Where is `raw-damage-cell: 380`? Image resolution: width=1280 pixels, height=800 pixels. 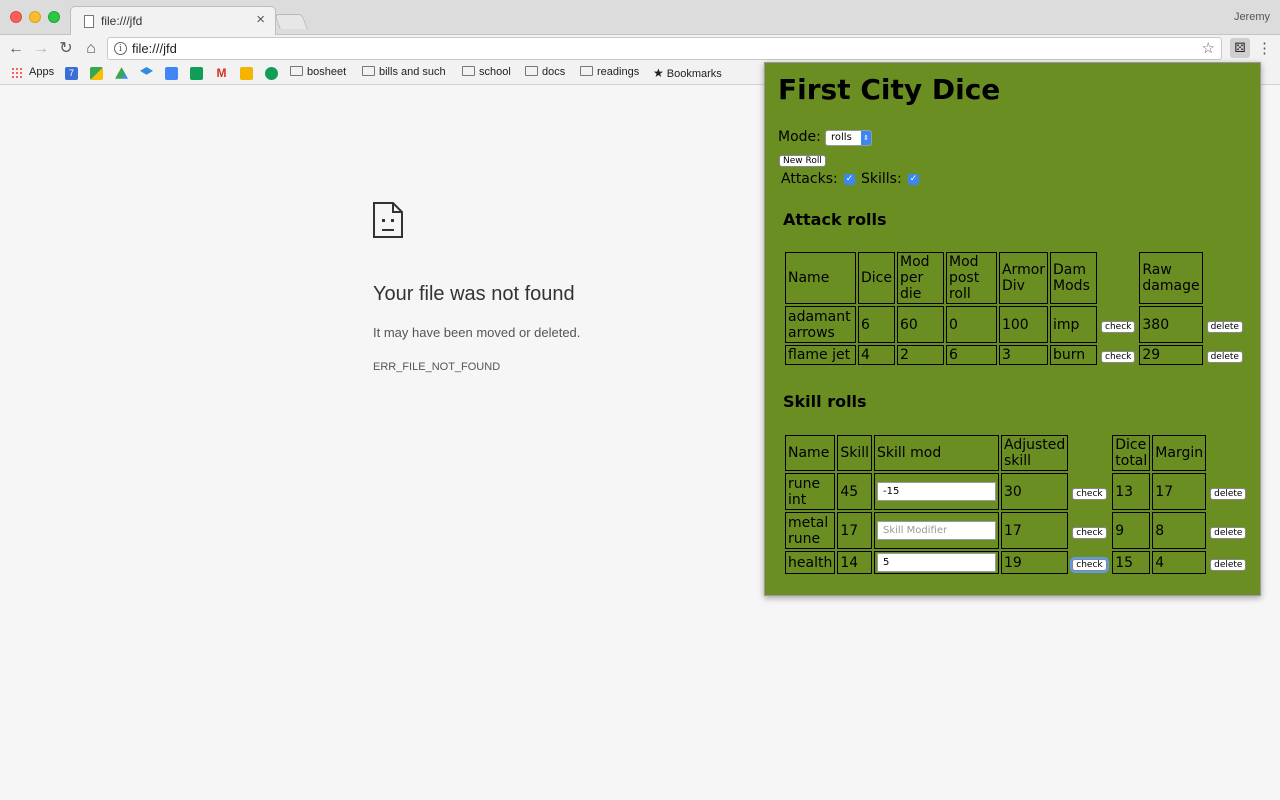
raw-damage-cell: 380 is located at coordinates (1171, 324).